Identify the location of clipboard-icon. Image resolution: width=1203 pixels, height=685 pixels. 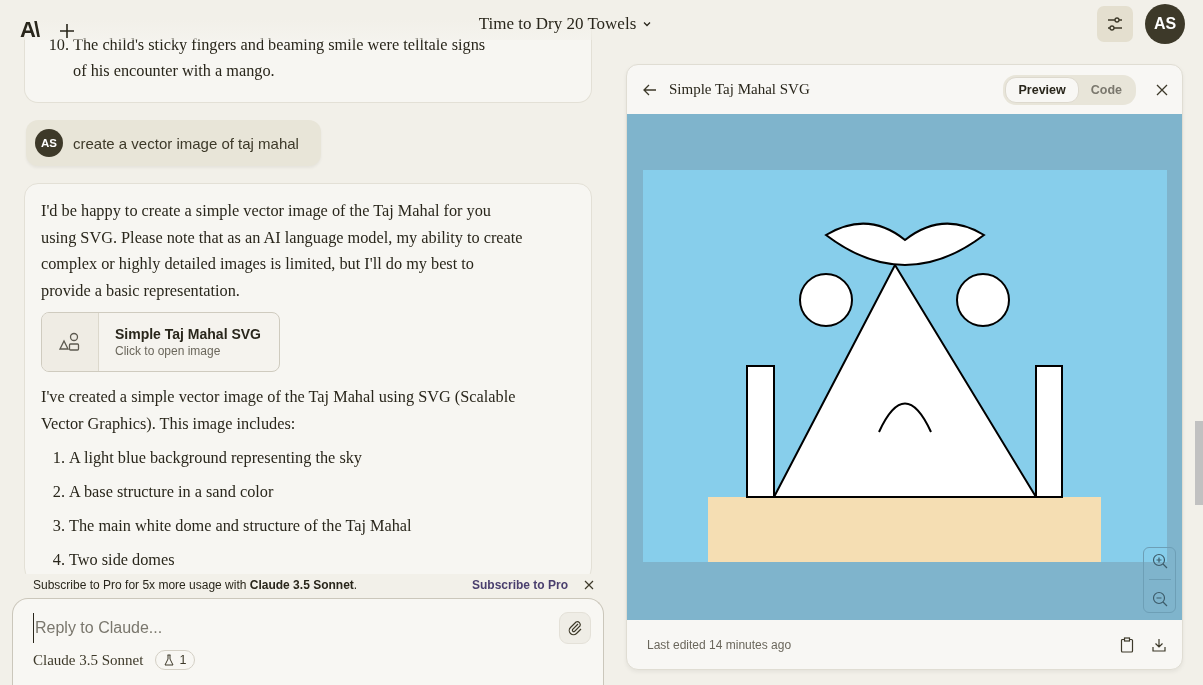
(1127, 644).